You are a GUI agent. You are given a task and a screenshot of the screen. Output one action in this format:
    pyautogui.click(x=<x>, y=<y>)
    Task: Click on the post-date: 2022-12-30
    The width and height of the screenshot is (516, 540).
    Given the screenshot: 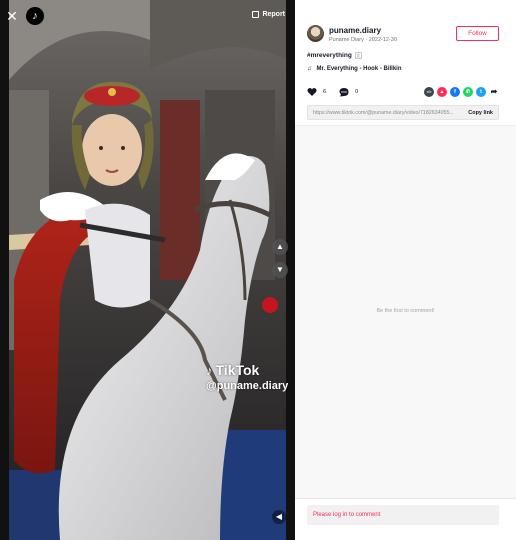 What is the action you would take?
    pyautogui.click(x=382, y=40)
    